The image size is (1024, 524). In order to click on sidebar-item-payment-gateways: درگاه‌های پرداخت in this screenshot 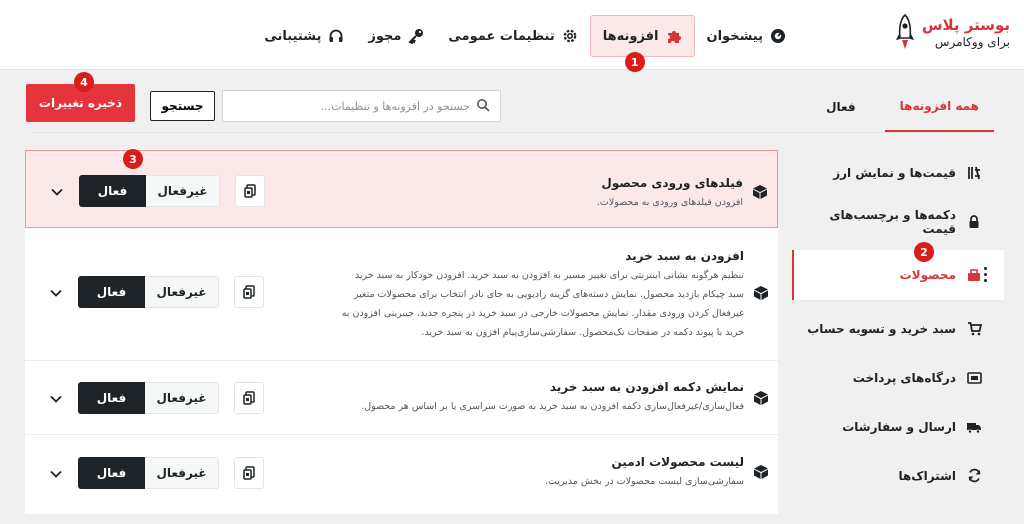, I will do `click(898, 377)`.